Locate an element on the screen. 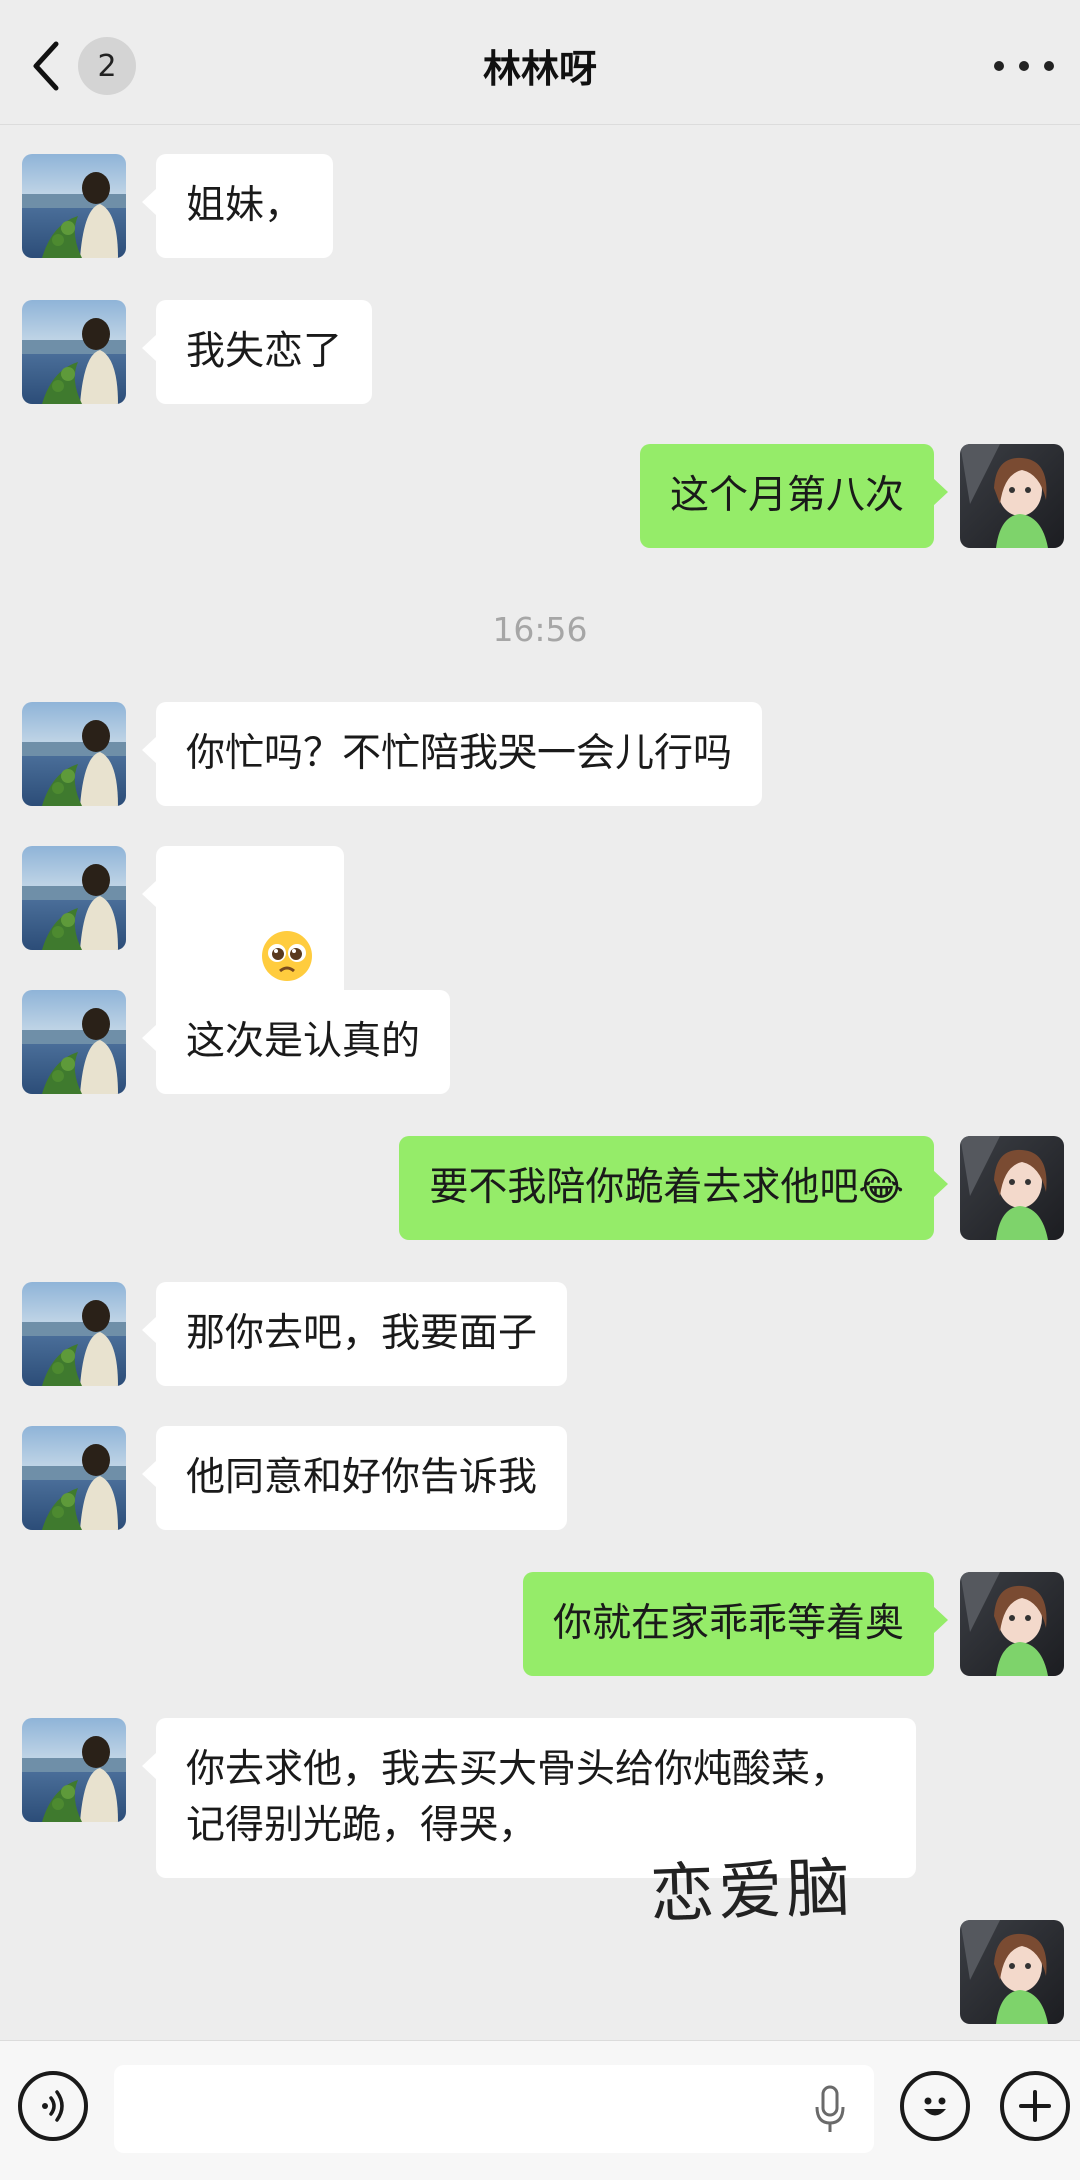 The height and width of the screenshot is (2180, 1080). plus-icon is located at coordinates (1035, 2106).